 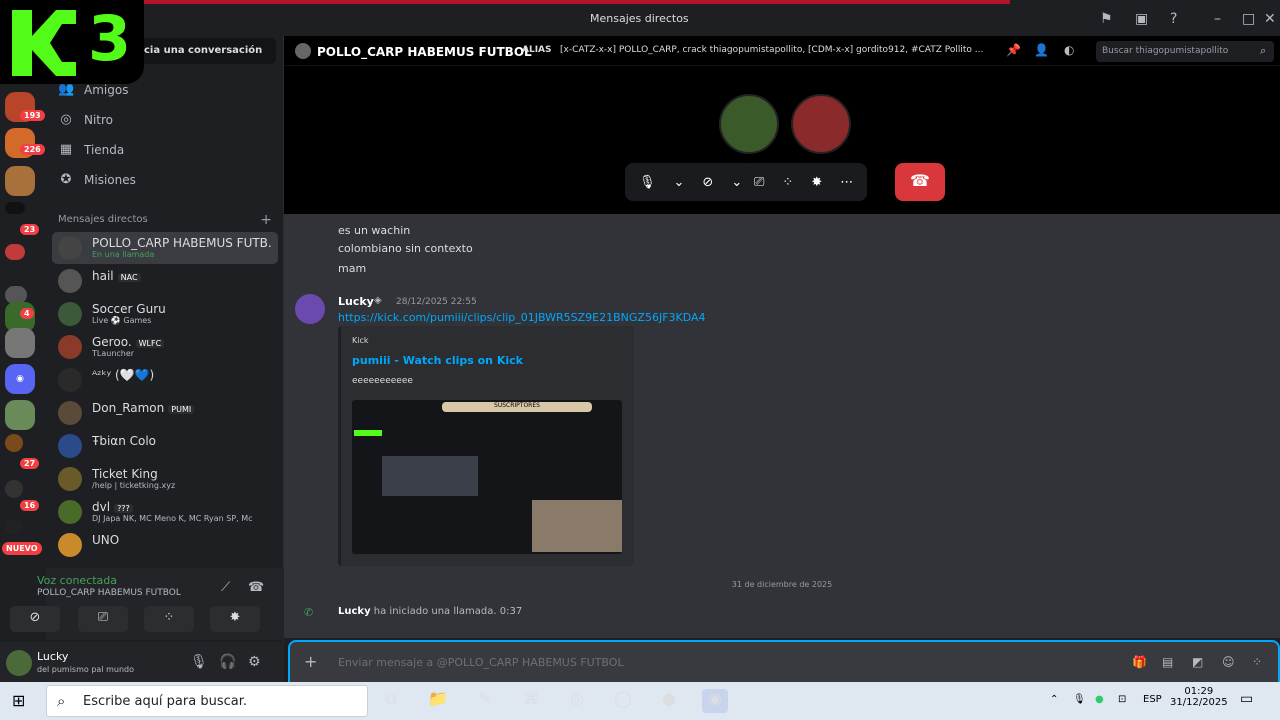 I want to click on more-icon: ⋯, so click(x=846, y=182).